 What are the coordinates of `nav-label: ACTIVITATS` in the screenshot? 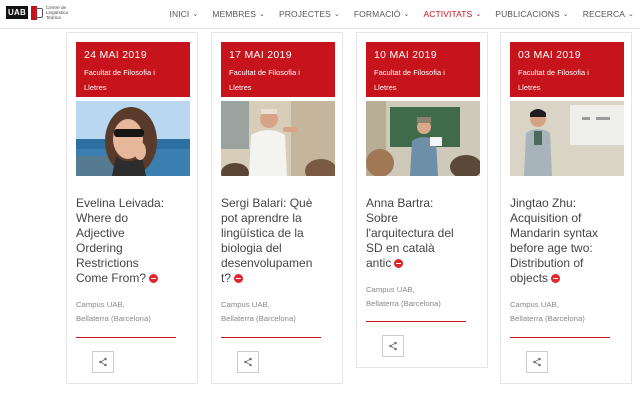 It's located at (448, 14).